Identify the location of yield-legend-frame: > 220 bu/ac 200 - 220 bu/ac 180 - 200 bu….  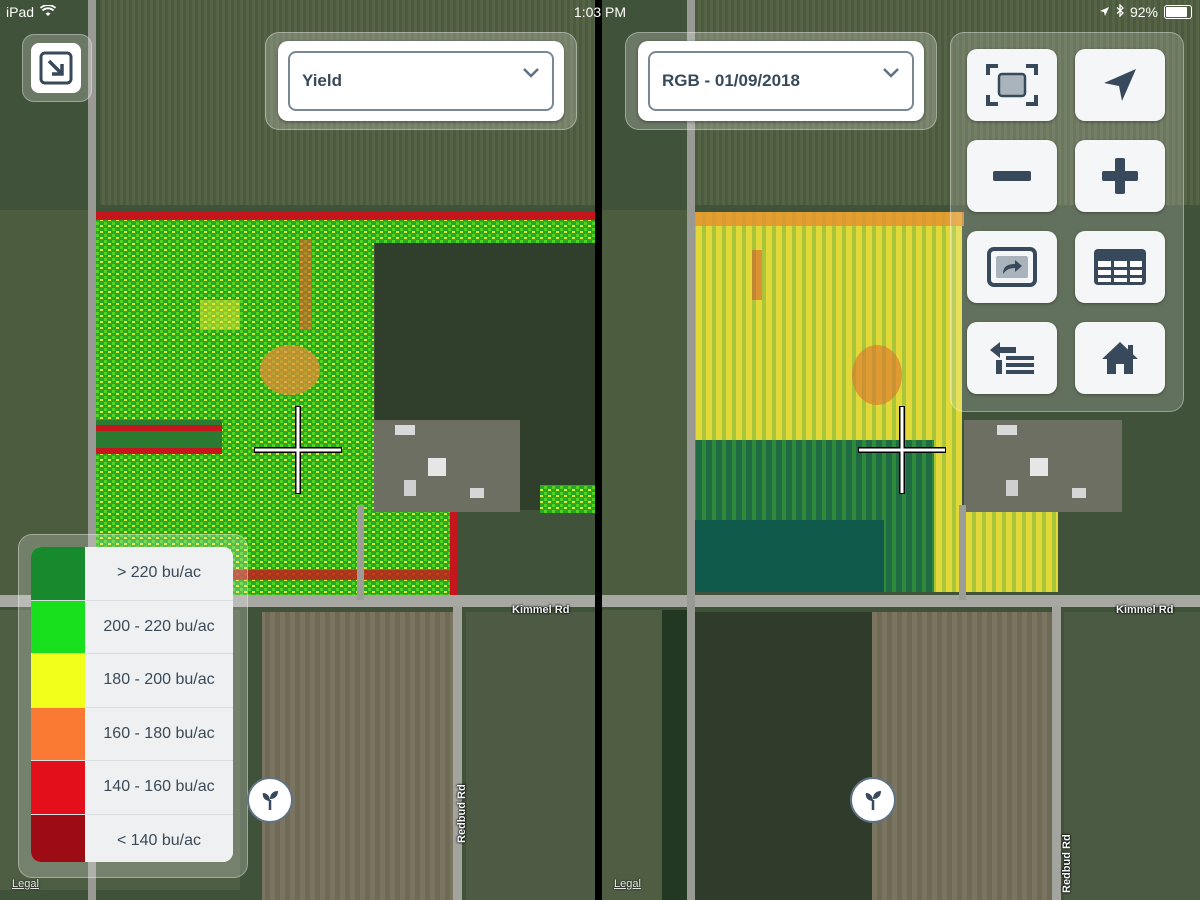
(133, 706).